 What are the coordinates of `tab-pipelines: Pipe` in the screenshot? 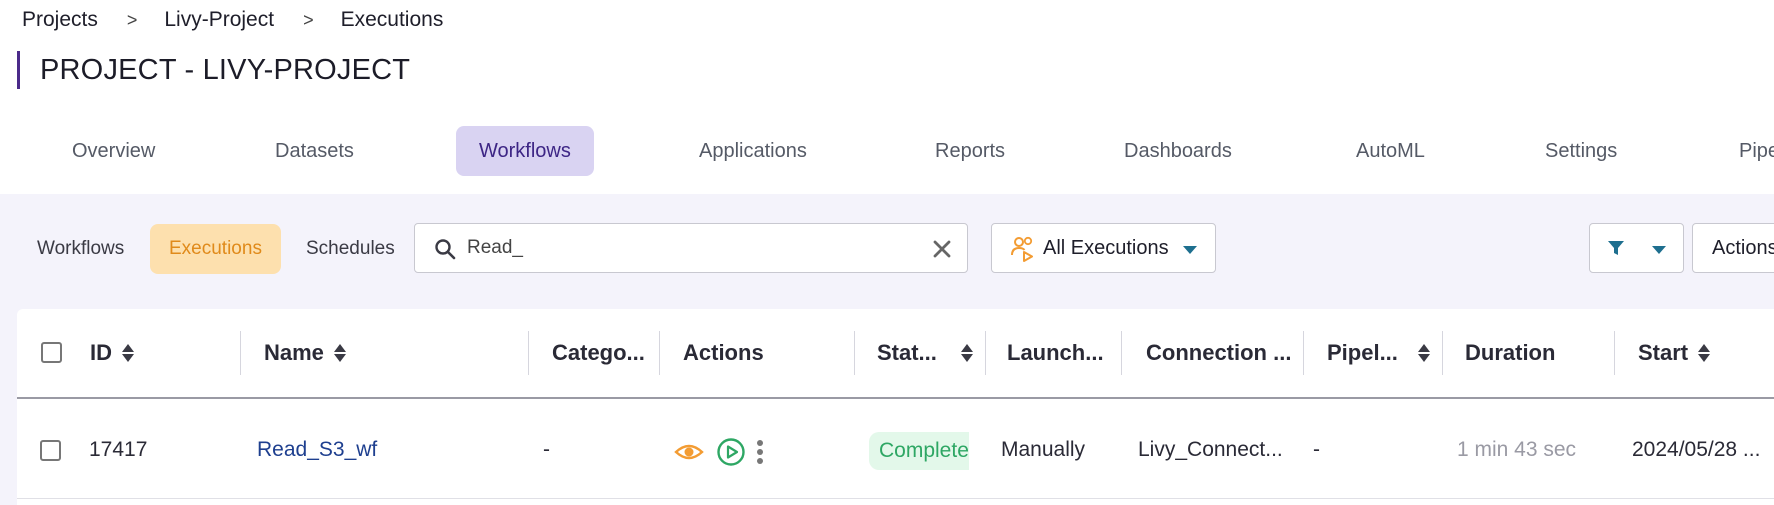 It's located at (1756, 151).